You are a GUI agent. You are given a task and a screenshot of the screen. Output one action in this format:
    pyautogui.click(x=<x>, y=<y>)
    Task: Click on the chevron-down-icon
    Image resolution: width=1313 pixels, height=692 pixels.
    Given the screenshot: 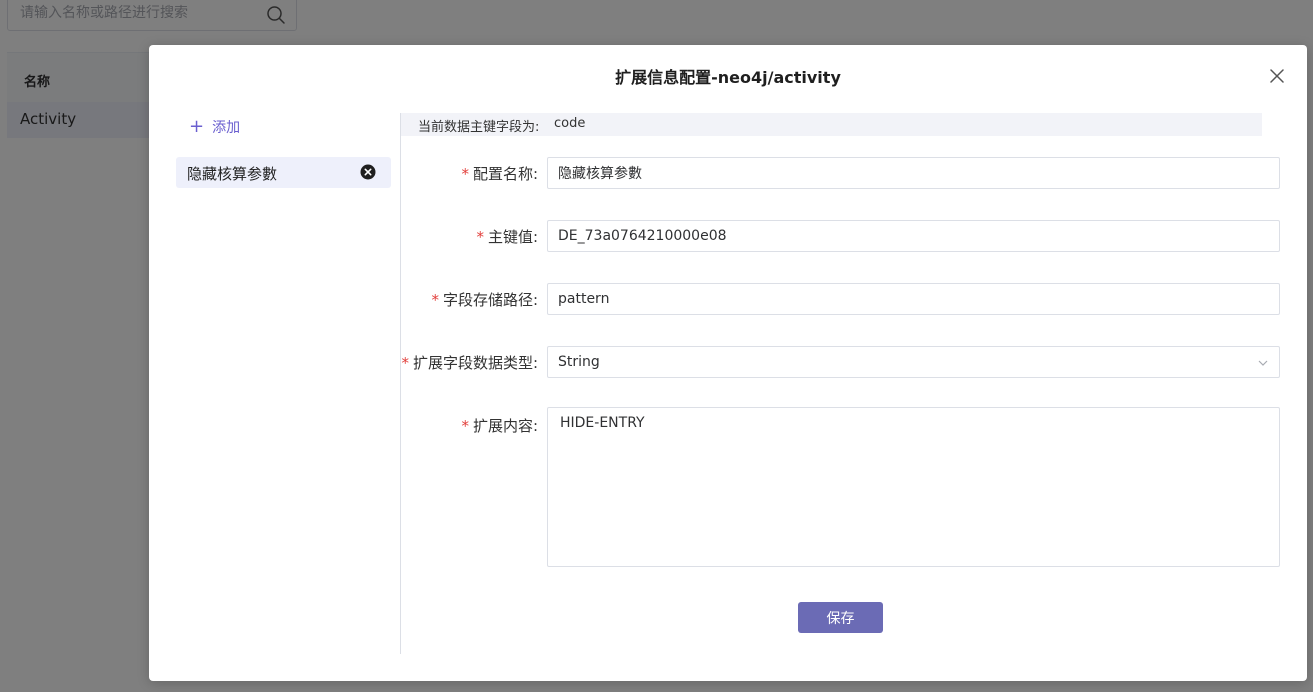 What is the action you would take?
    pyautogui.click(x=1263, y=363)
    